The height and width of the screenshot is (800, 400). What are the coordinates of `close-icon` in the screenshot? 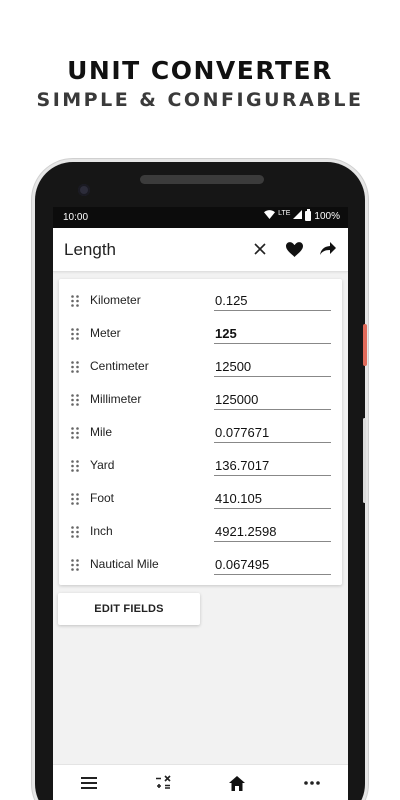 It's located at (260, 249).